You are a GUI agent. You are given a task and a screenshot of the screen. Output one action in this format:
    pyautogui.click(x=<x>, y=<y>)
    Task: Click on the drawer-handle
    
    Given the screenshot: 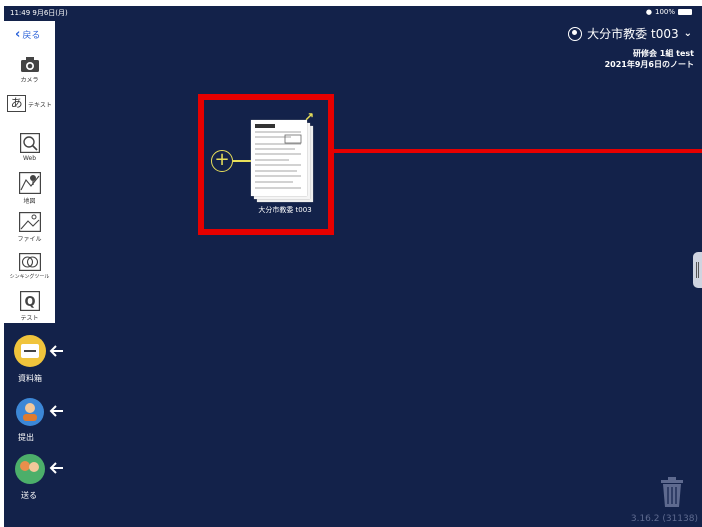 What is the action you would take?
    pyautogui.click(x=697, y=270)
    